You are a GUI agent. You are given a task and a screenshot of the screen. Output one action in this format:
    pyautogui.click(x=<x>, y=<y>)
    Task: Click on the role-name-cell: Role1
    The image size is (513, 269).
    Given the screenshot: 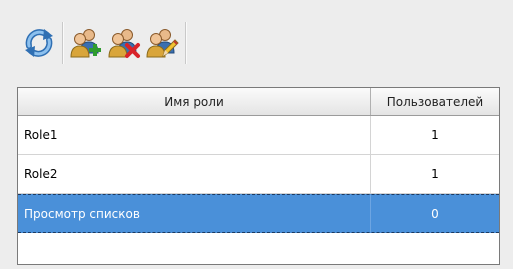 What is the action you would take?
    pyautogui.click(x=194, y=135)
    